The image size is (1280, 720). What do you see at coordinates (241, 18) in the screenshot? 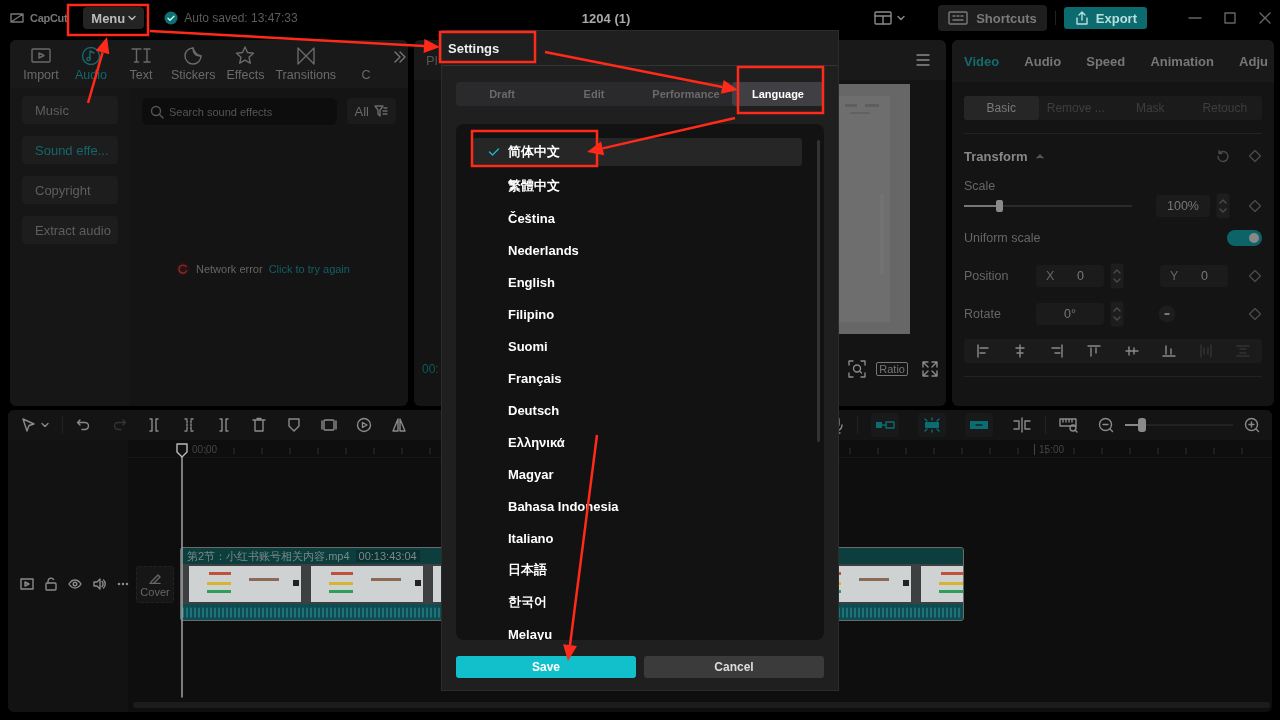
I see `autosave-status: Auto saved: 13:47:33` at bounding box center [241, 18].